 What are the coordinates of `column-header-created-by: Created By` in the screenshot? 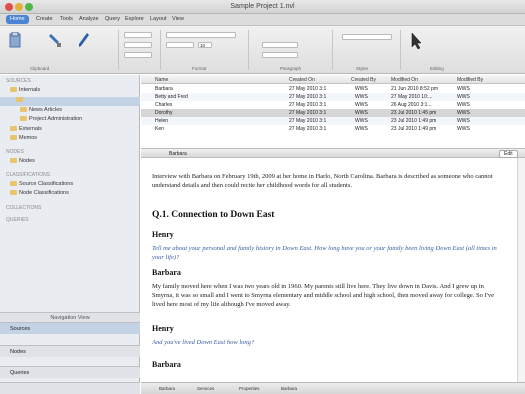 It's located at (363, 80).